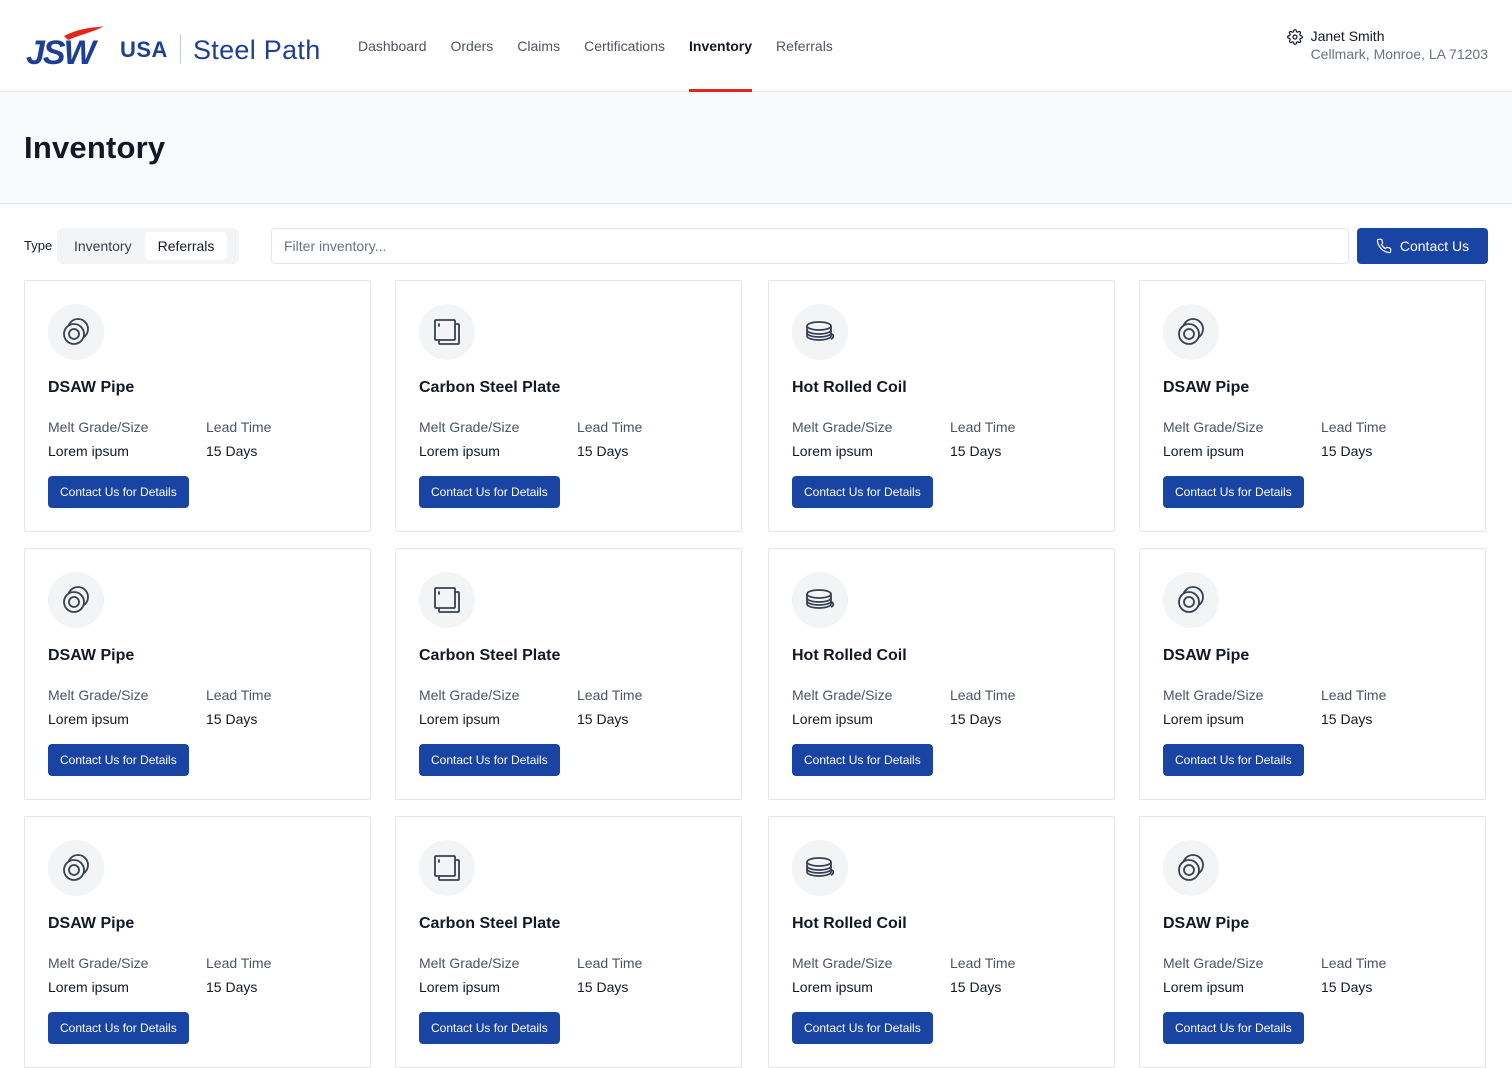  I want to click on nav-item-referrals: Referrals, so click(804, 46).